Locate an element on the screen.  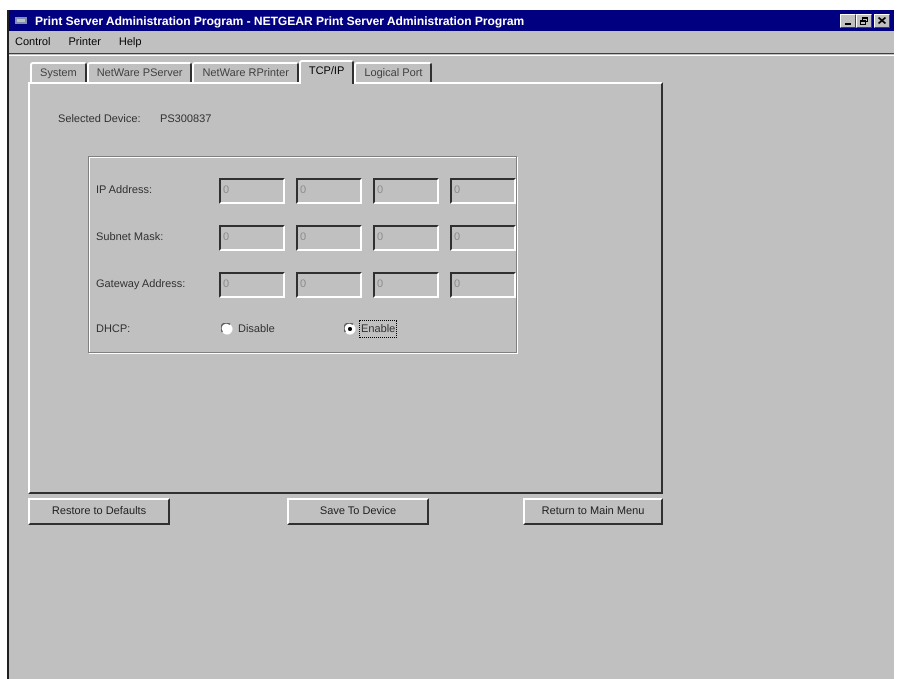
field-label: IP Address: is located at coordinates (125, 190).